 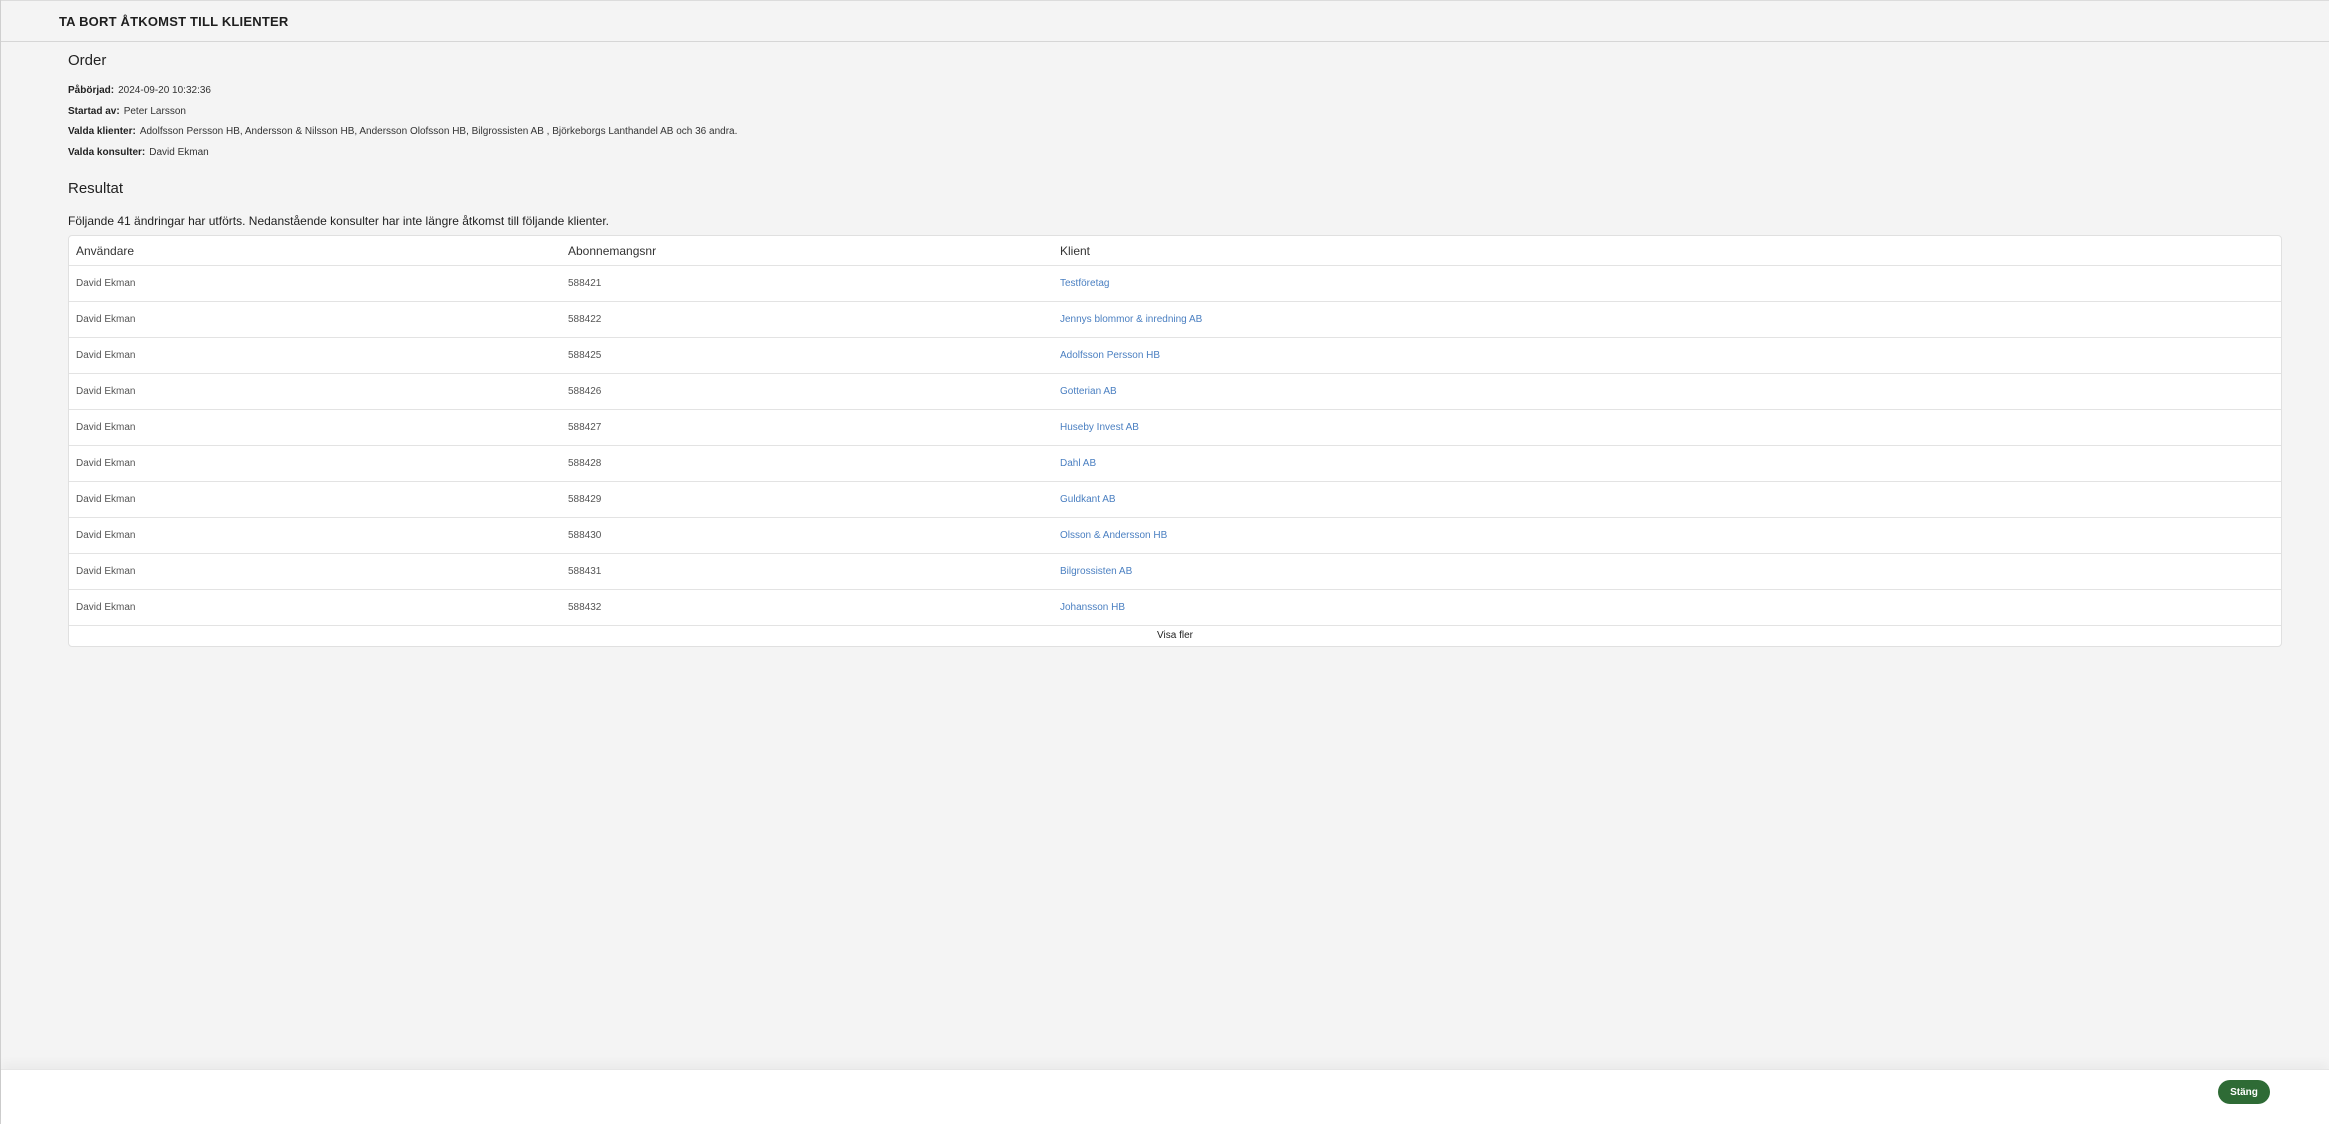 I want to click on client-link: Olsson & Andersson HB, so click(x=1667, y=535).